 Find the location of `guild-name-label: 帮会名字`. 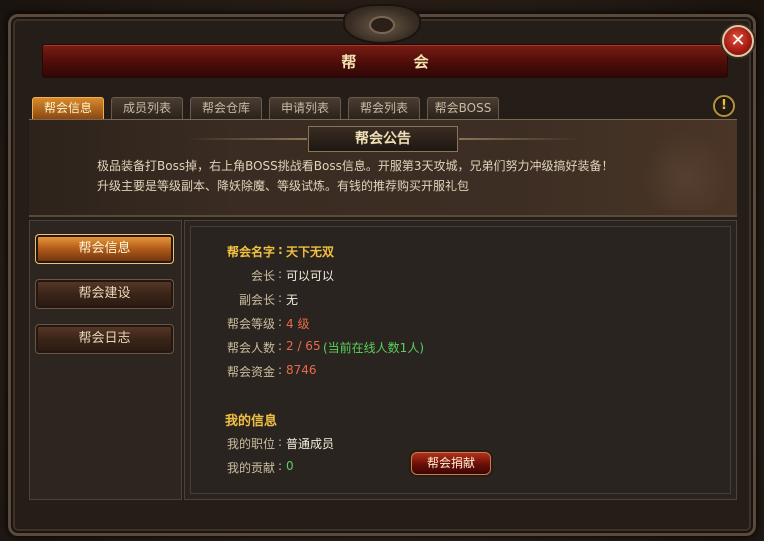

guild-name-label: 帮会名字 is located at coordinates (250, 252).